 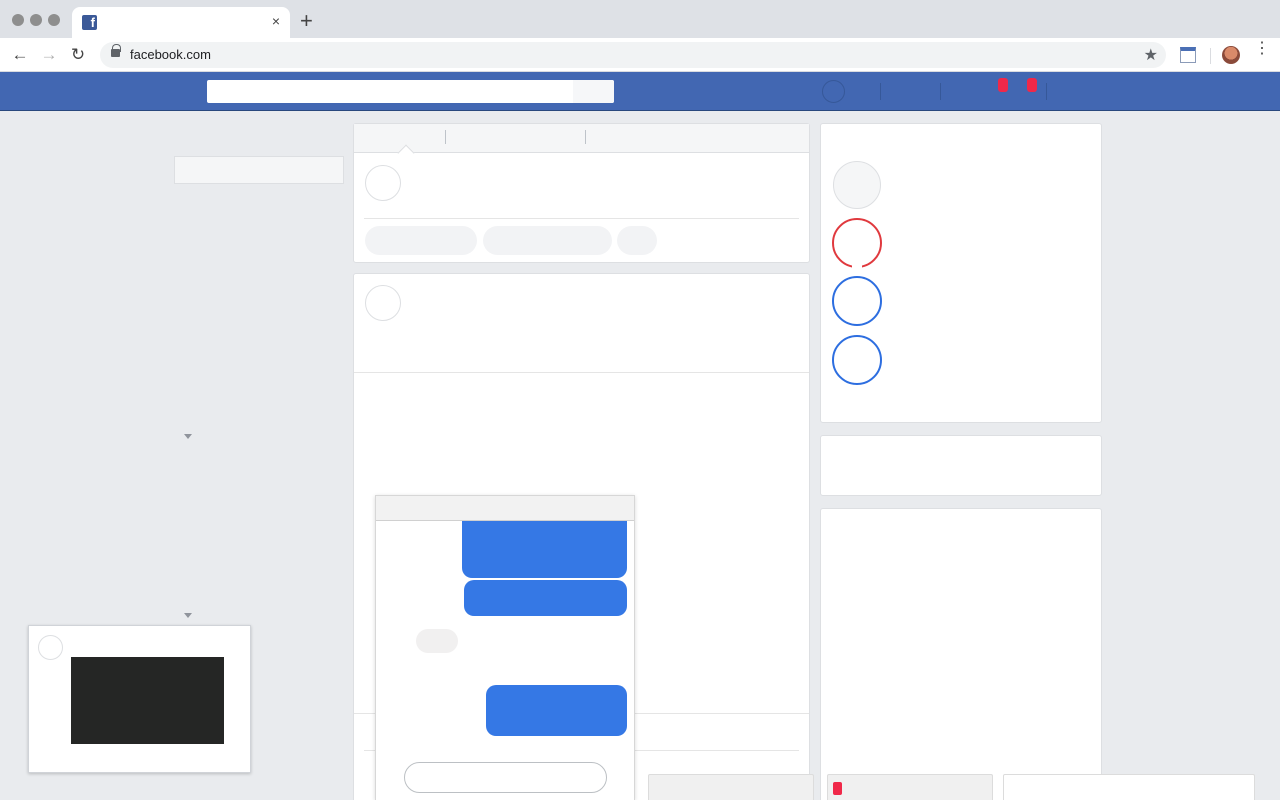 What do you see at coordinates (640, 19) in the screenshot?
I see `browser-tab-strip: f × +` at bounding box center [640, 19].